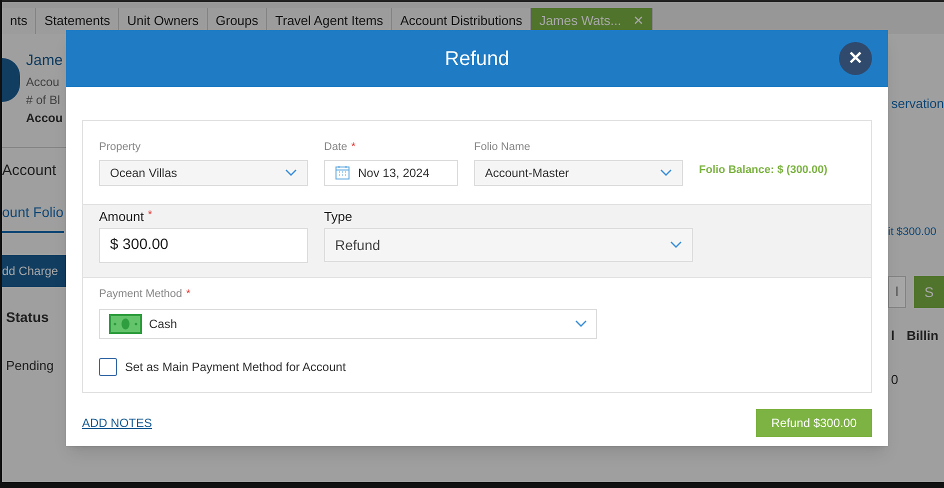  I want to click on avatar, so click(11, 80).